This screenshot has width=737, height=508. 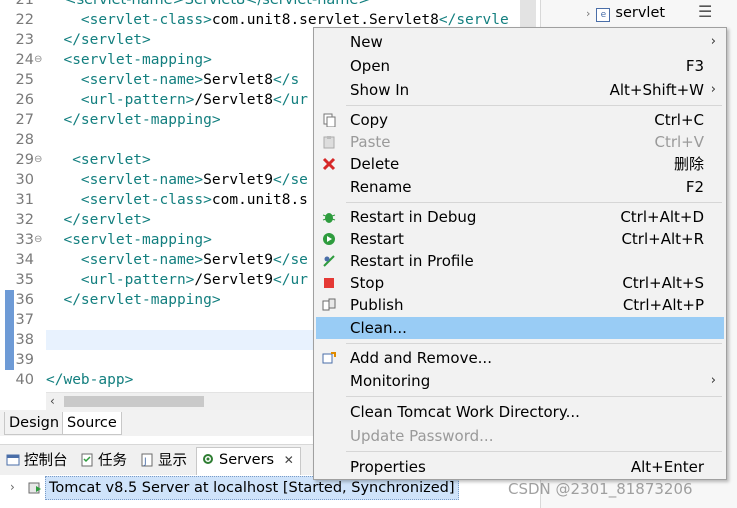 I want to click on line-number: 23, so click(x=24, y=40).